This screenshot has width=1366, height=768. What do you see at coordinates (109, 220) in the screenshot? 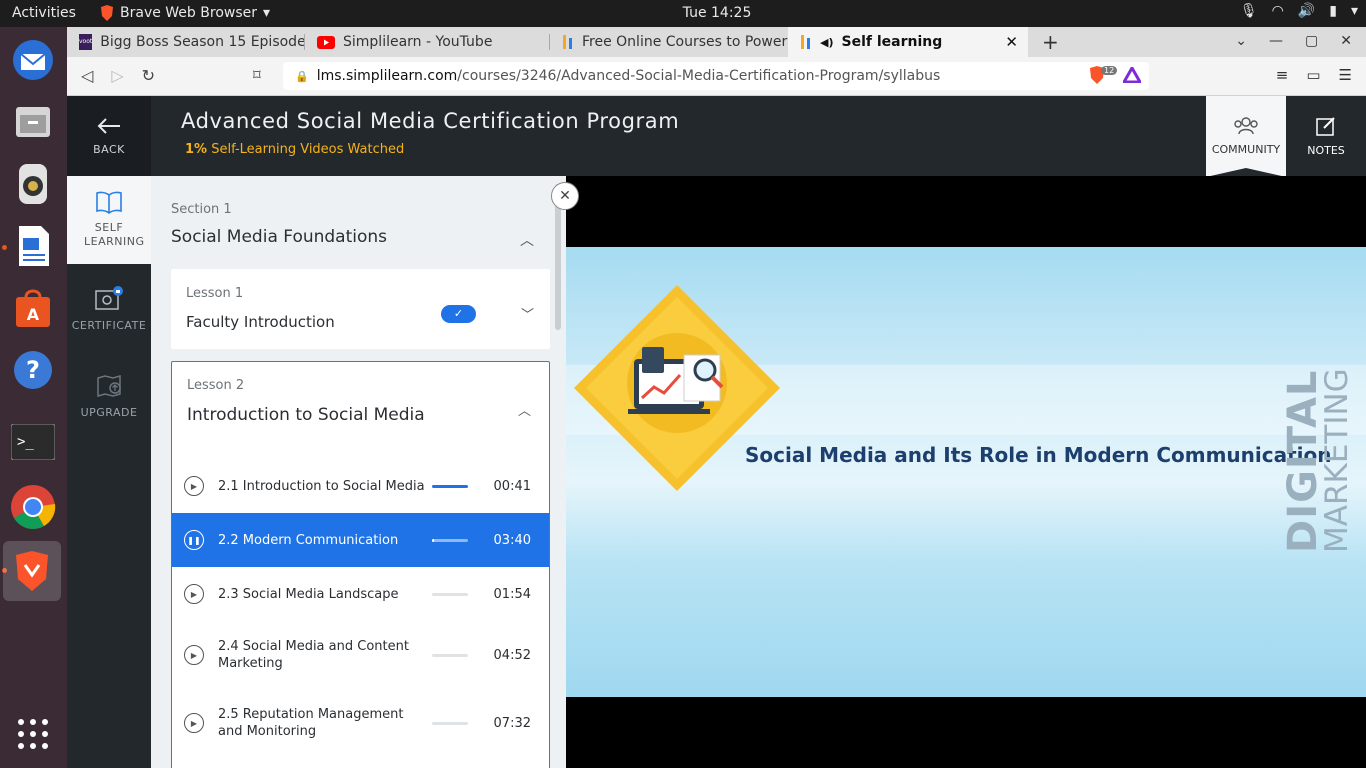
I see `nav-self-learning: SELF LEARNING` at bounding box center [109, 220].